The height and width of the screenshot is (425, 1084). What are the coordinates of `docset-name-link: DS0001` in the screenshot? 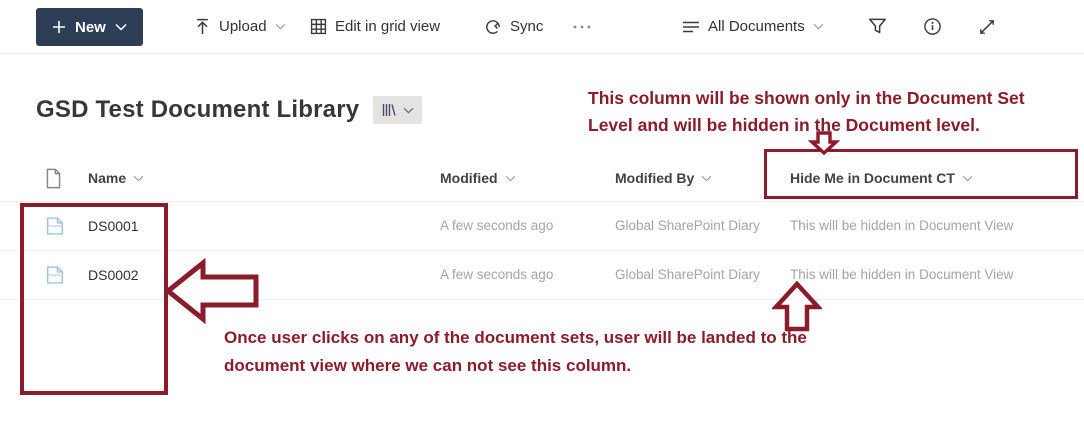 It's located at (113, 225).